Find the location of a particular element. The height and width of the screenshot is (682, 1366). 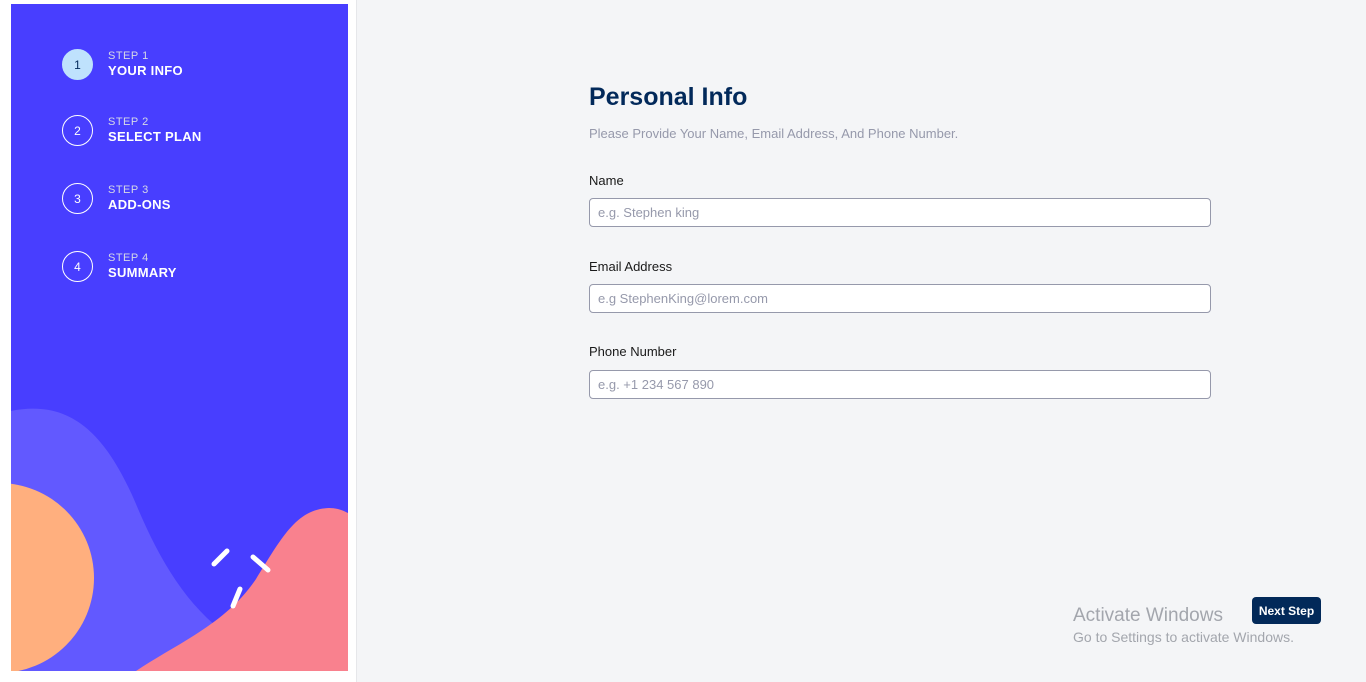

step-title: ADD-ONS is located at coordinates (139, 204).